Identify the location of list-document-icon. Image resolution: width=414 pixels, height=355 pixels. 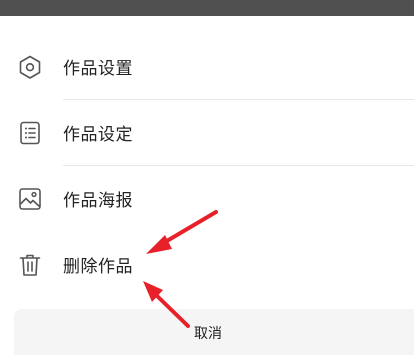
(30, 133).